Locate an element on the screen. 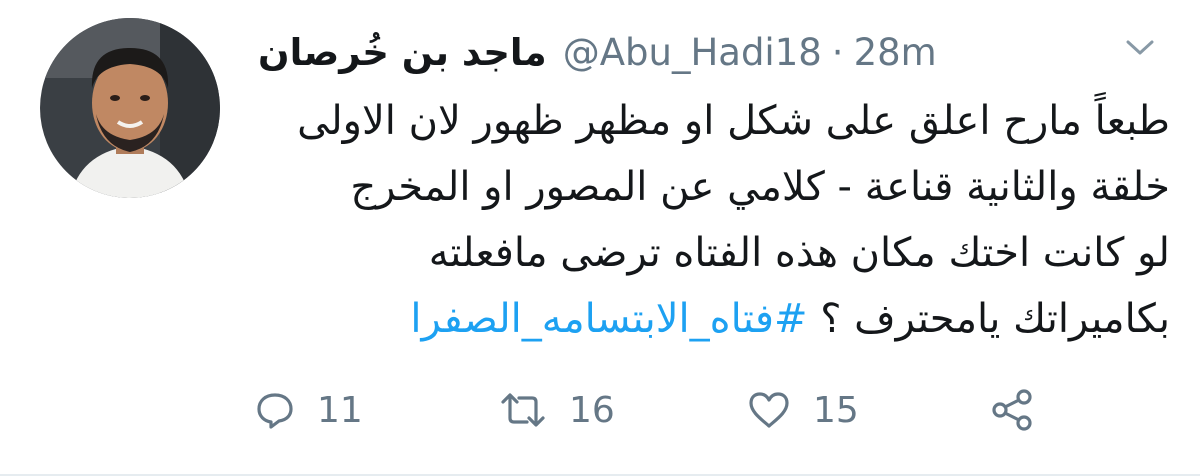 This screenshot has width=1200, height=476. like-button: 15 is located at coordinates (803, 410).